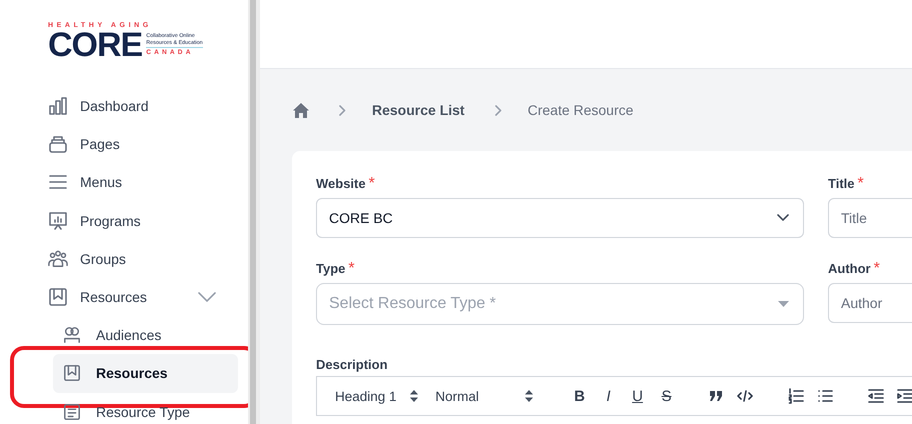 The width and height of the screenshot is (912, 424). What do you see at coordinates (352, 364) in the screenshot?
I see `field-label: Description` at bounding box center [352, 364].